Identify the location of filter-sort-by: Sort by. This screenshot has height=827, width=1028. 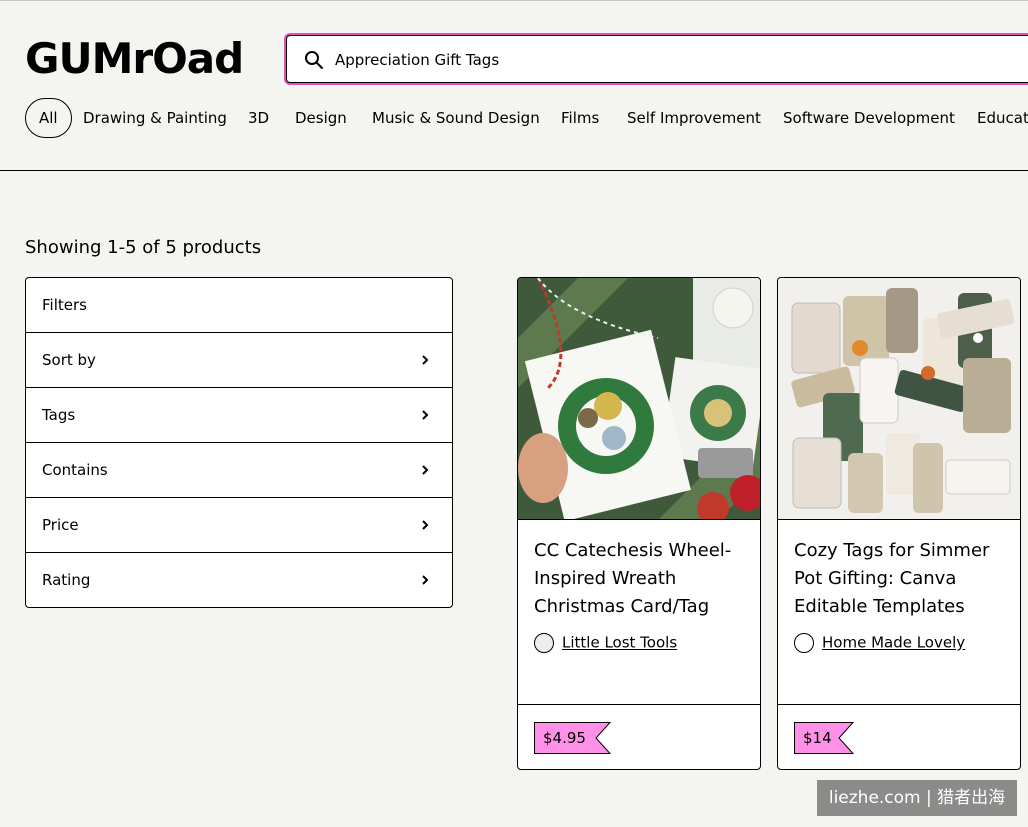
(239, 360).